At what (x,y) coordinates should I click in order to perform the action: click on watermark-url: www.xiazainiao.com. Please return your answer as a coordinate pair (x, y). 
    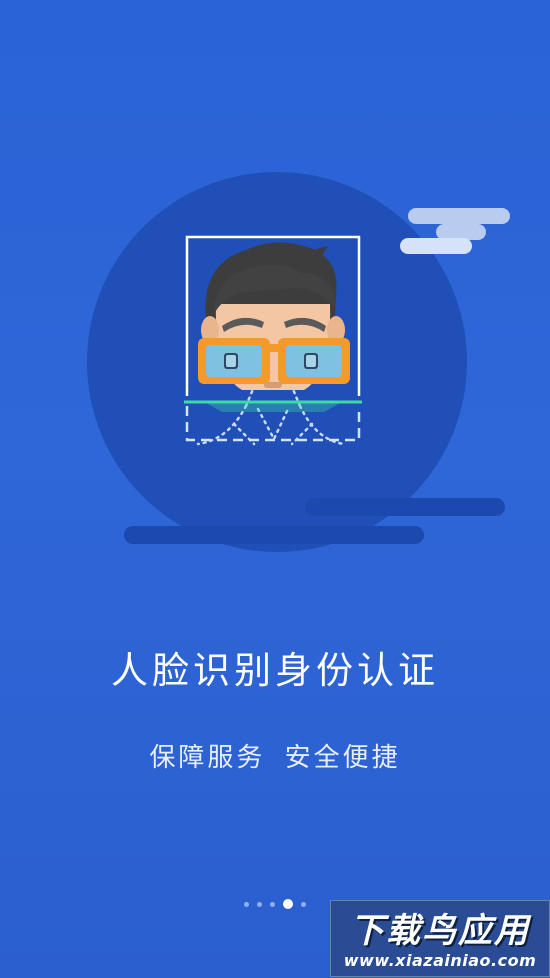
    Looking at the image, I should click on (440, 960).